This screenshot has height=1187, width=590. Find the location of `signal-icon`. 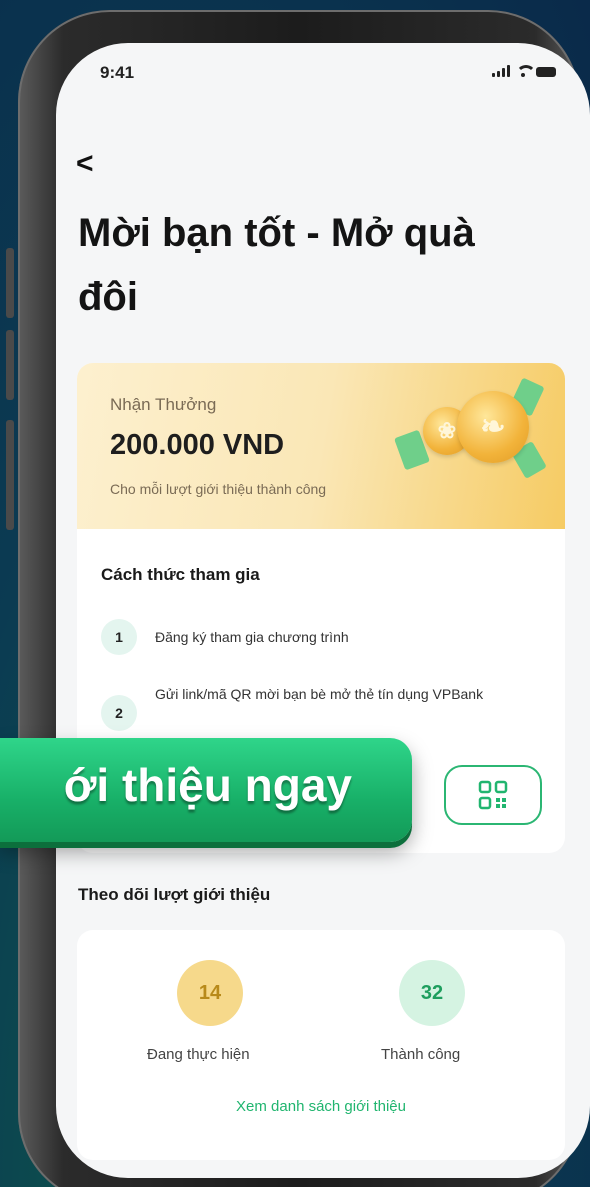

signal-icon is located at coordinates (501, 71).